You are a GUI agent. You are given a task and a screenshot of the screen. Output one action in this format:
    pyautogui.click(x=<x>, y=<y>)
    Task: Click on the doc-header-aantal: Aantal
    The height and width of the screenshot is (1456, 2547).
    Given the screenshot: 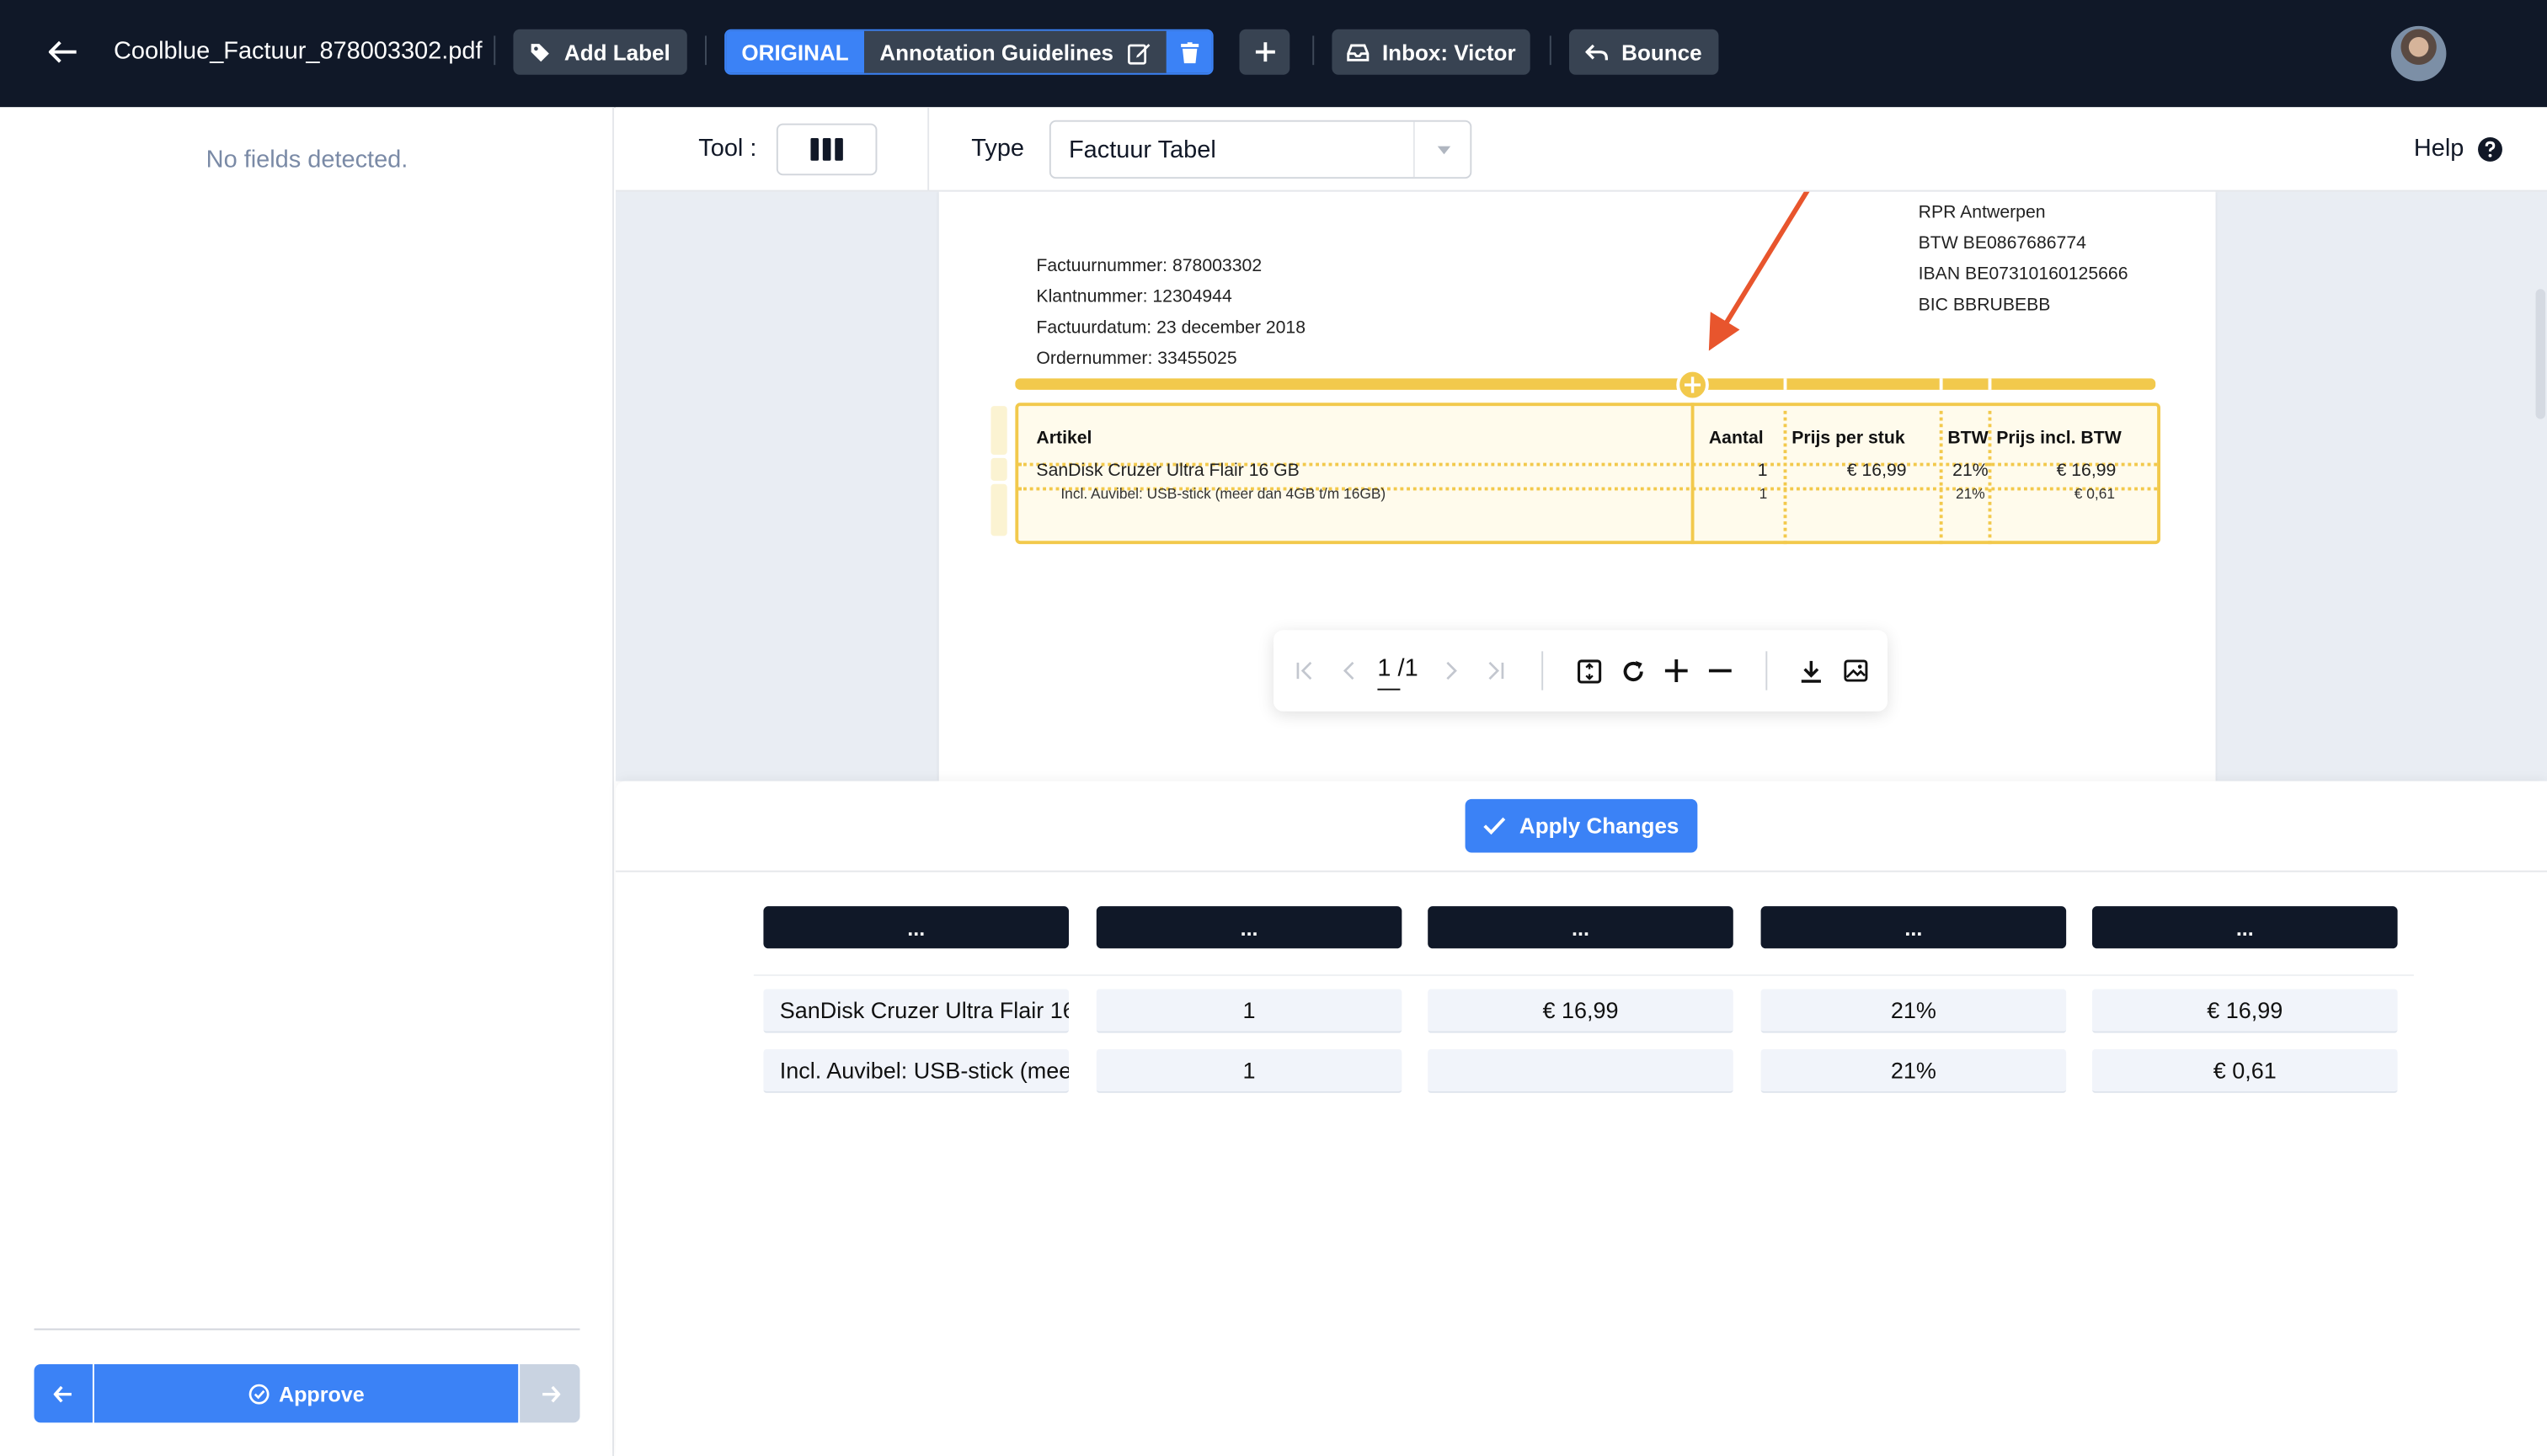 What is the action you would take?
    pyautogui.click(x=1736, y=439)
    